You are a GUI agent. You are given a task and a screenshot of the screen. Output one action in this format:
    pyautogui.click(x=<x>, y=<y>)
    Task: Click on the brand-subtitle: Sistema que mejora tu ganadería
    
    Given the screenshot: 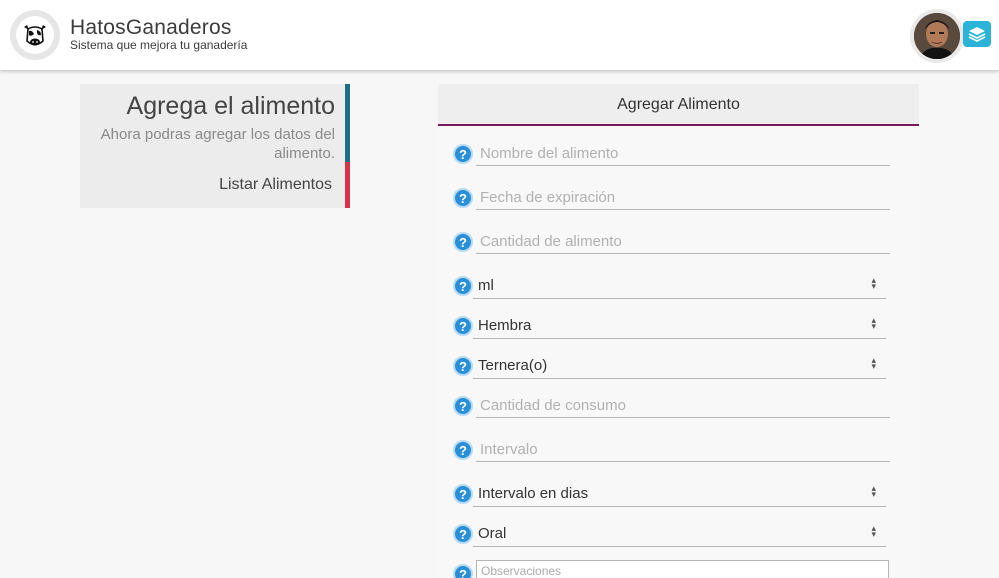 What is the action you would take?
    pyautogui.click(x=159, y=45)
    